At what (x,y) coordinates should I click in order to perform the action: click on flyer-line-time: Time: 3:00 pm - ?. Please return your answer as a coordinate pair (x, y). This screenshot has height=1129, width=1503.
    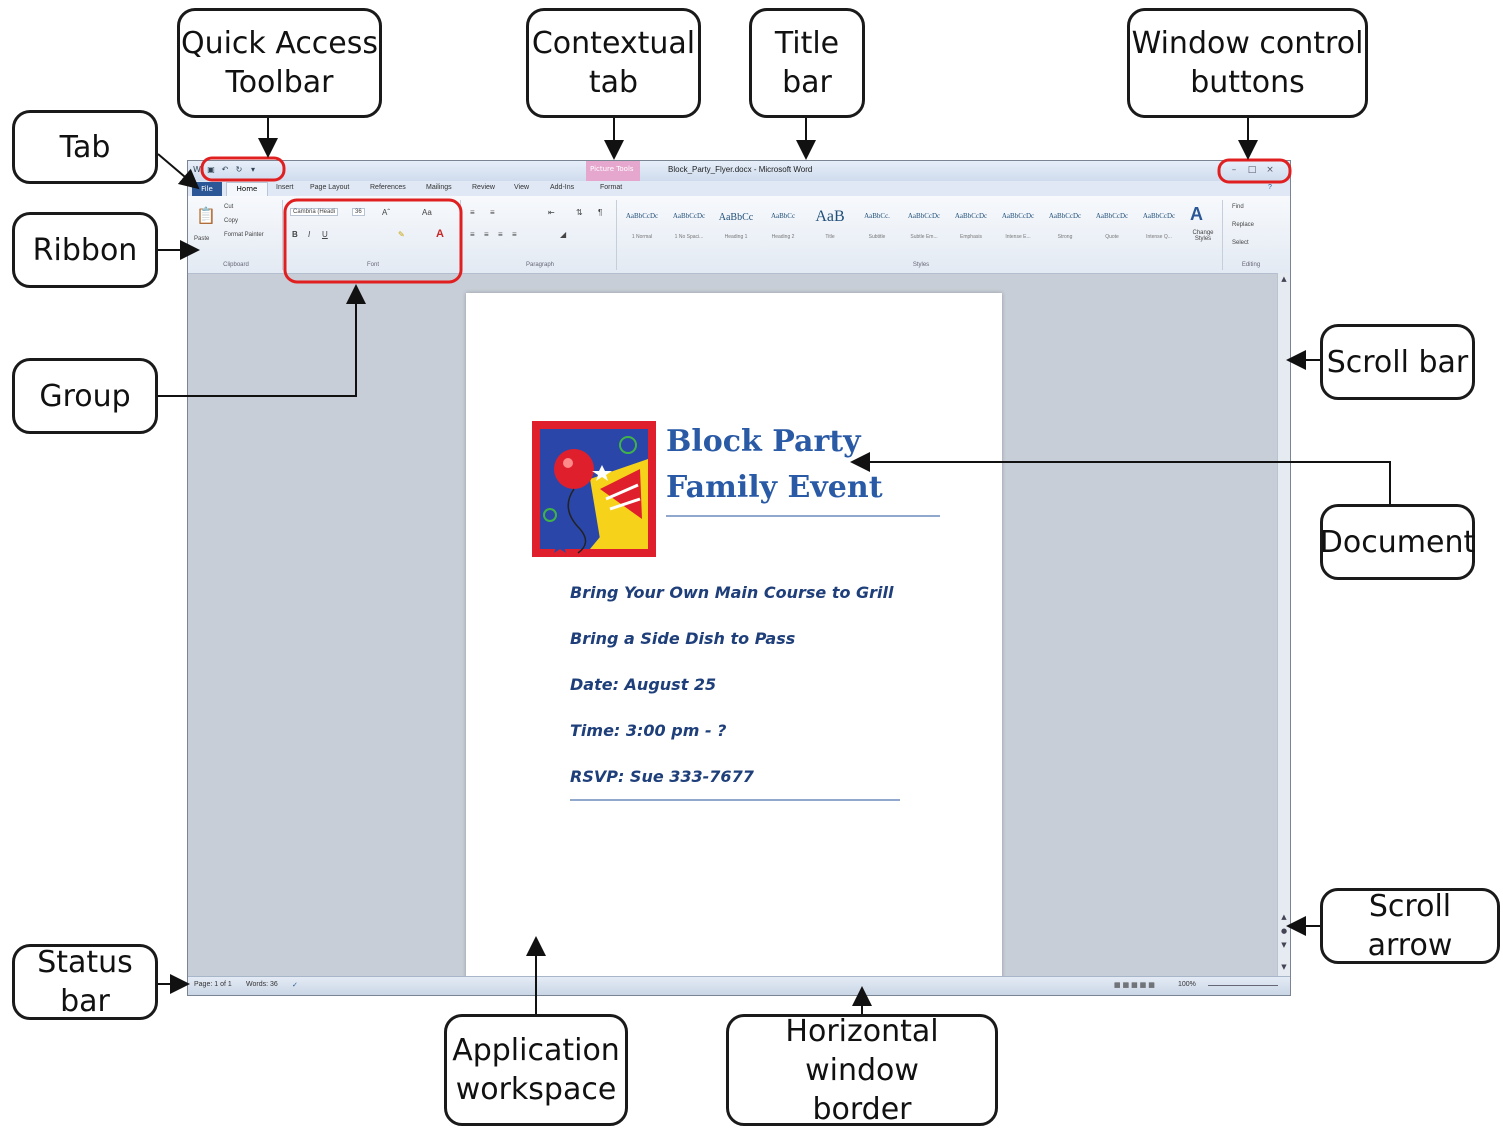
    Looking at the image, I should click on (648, 730).